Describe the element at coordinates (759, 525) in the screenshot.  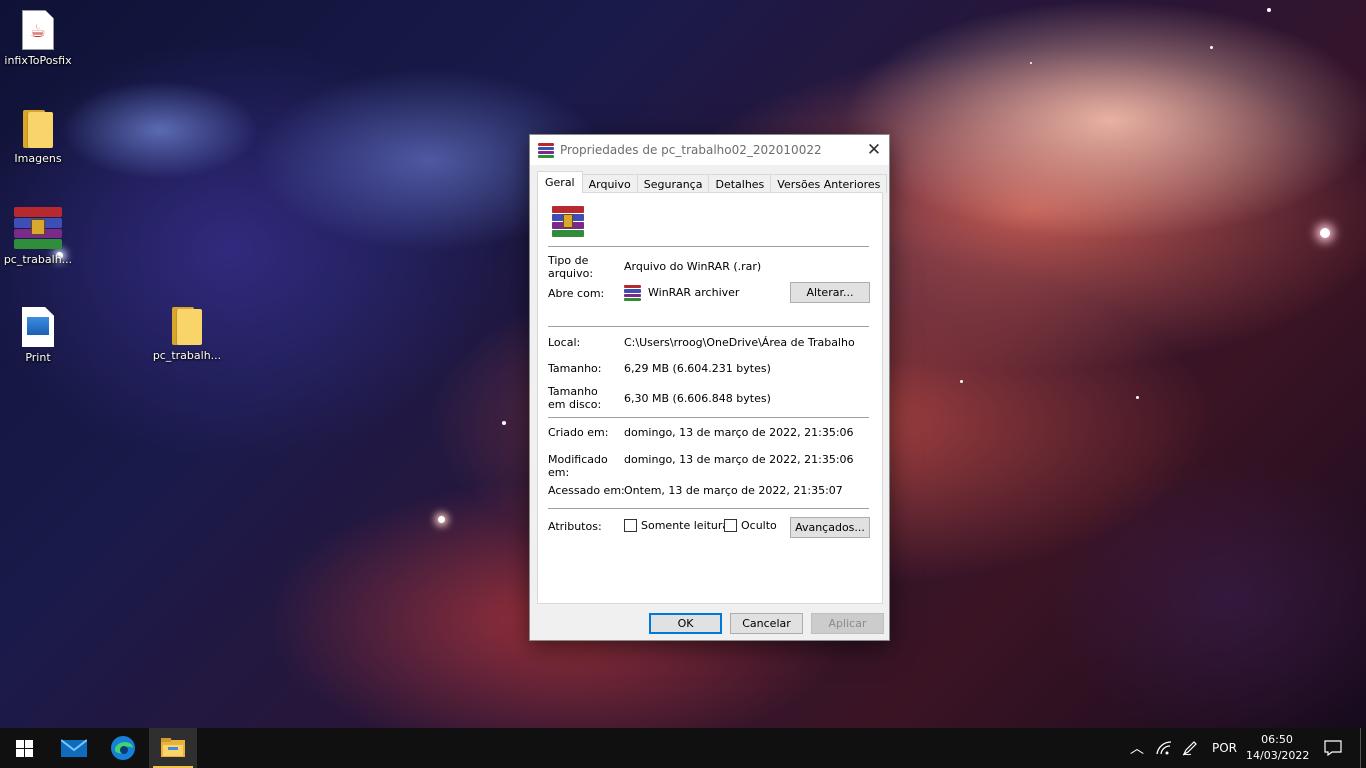
I see `hidden-checkbox-label: Oculto` at that location.